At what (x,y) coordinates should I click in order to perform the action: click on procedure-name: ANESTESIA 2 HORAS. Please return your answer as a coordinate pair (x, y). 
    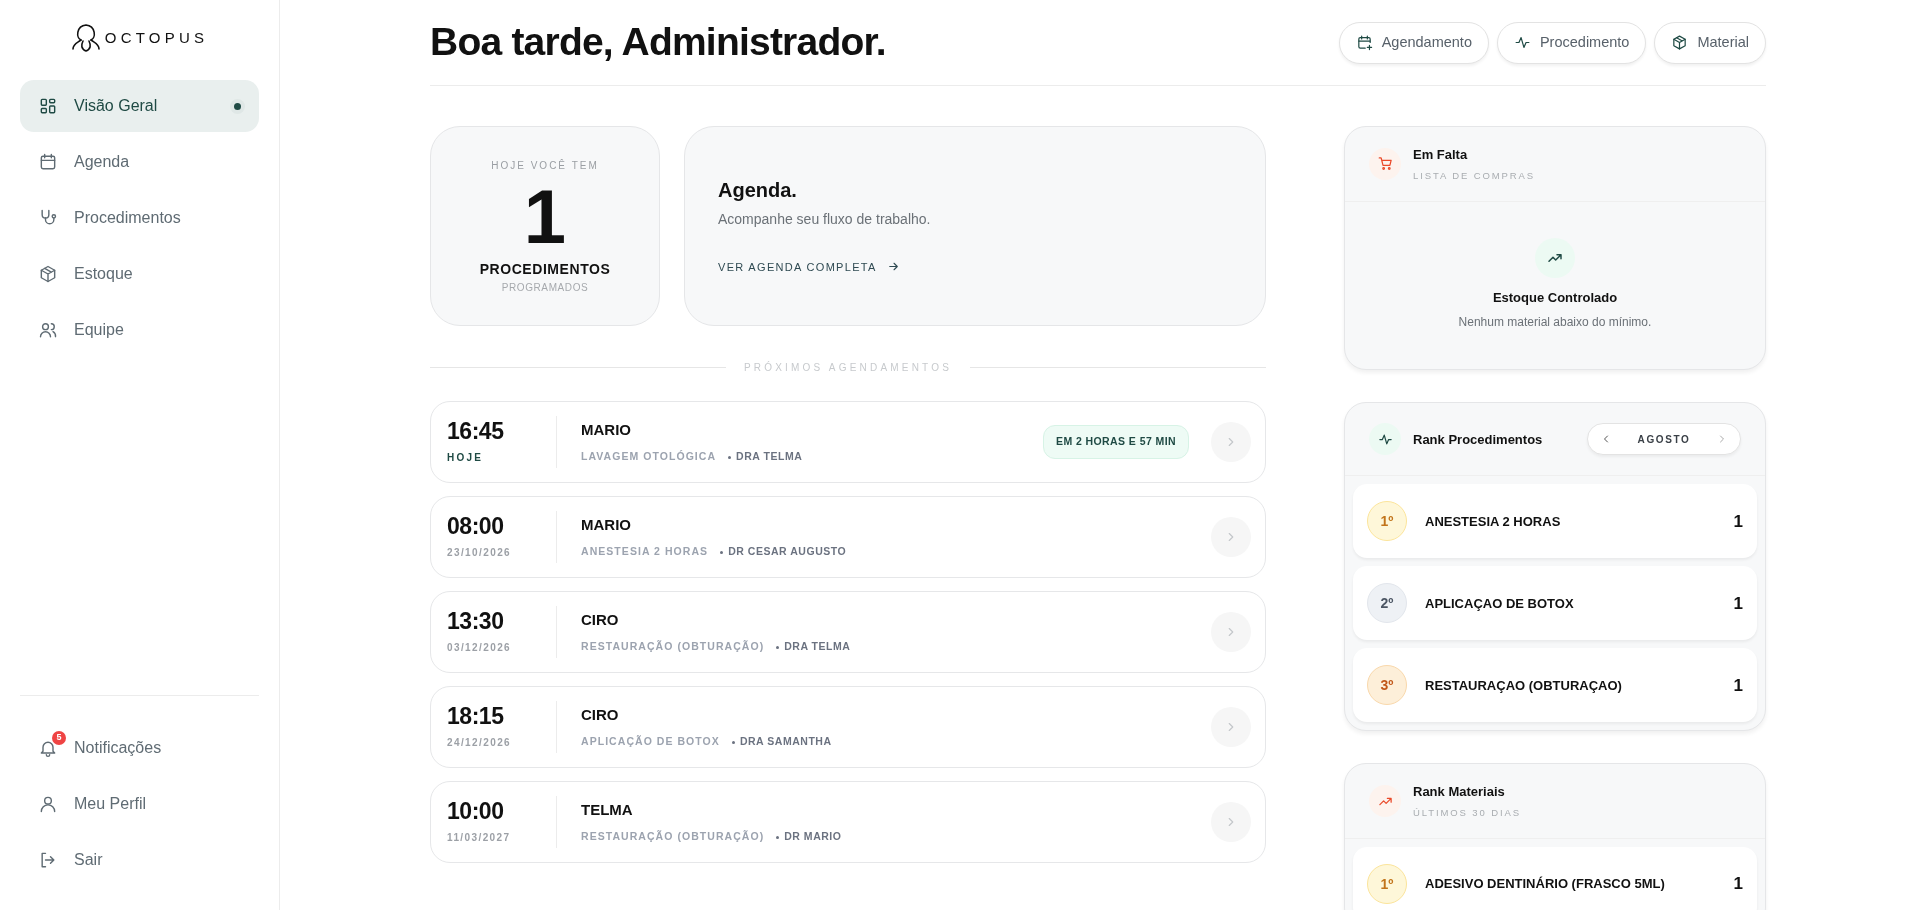
    Looking at the image, I should click on (645, 552).